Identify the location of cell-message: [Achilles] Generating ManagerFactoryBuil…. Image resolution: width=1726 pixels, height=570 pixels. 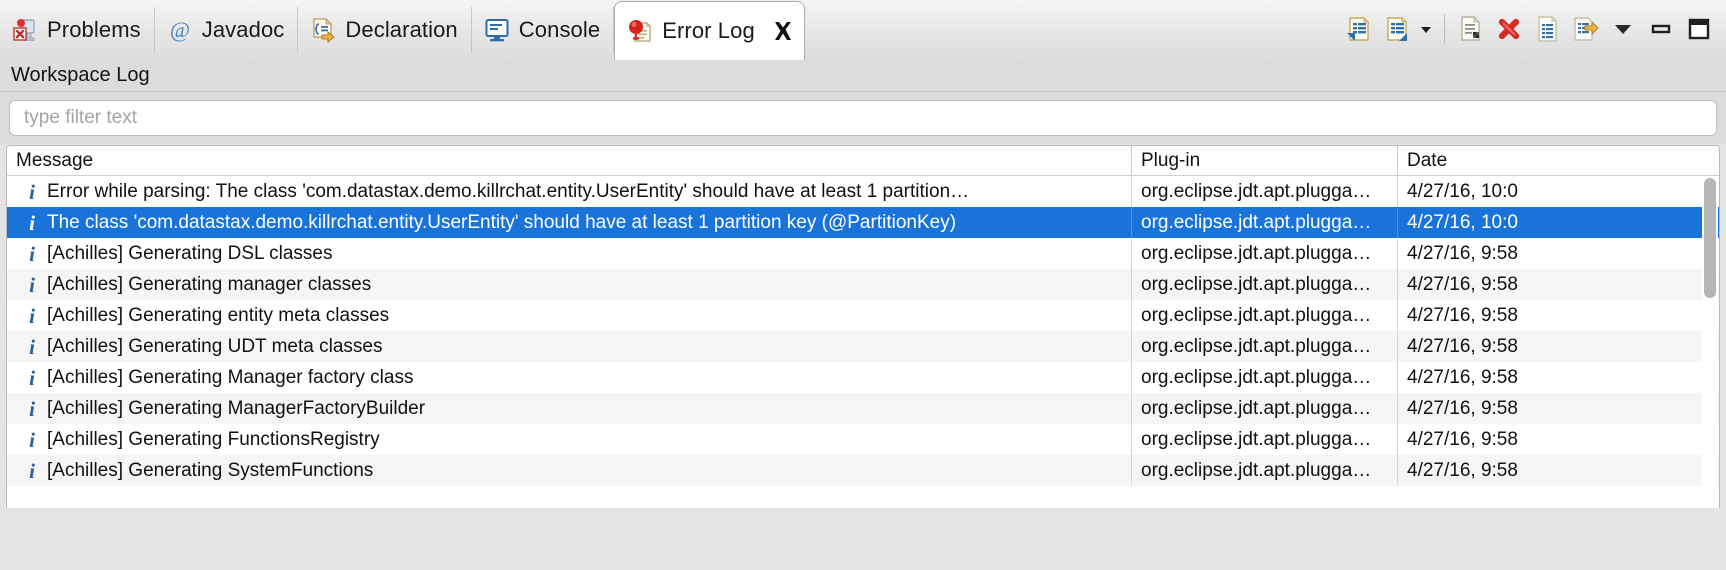
(236, 408).